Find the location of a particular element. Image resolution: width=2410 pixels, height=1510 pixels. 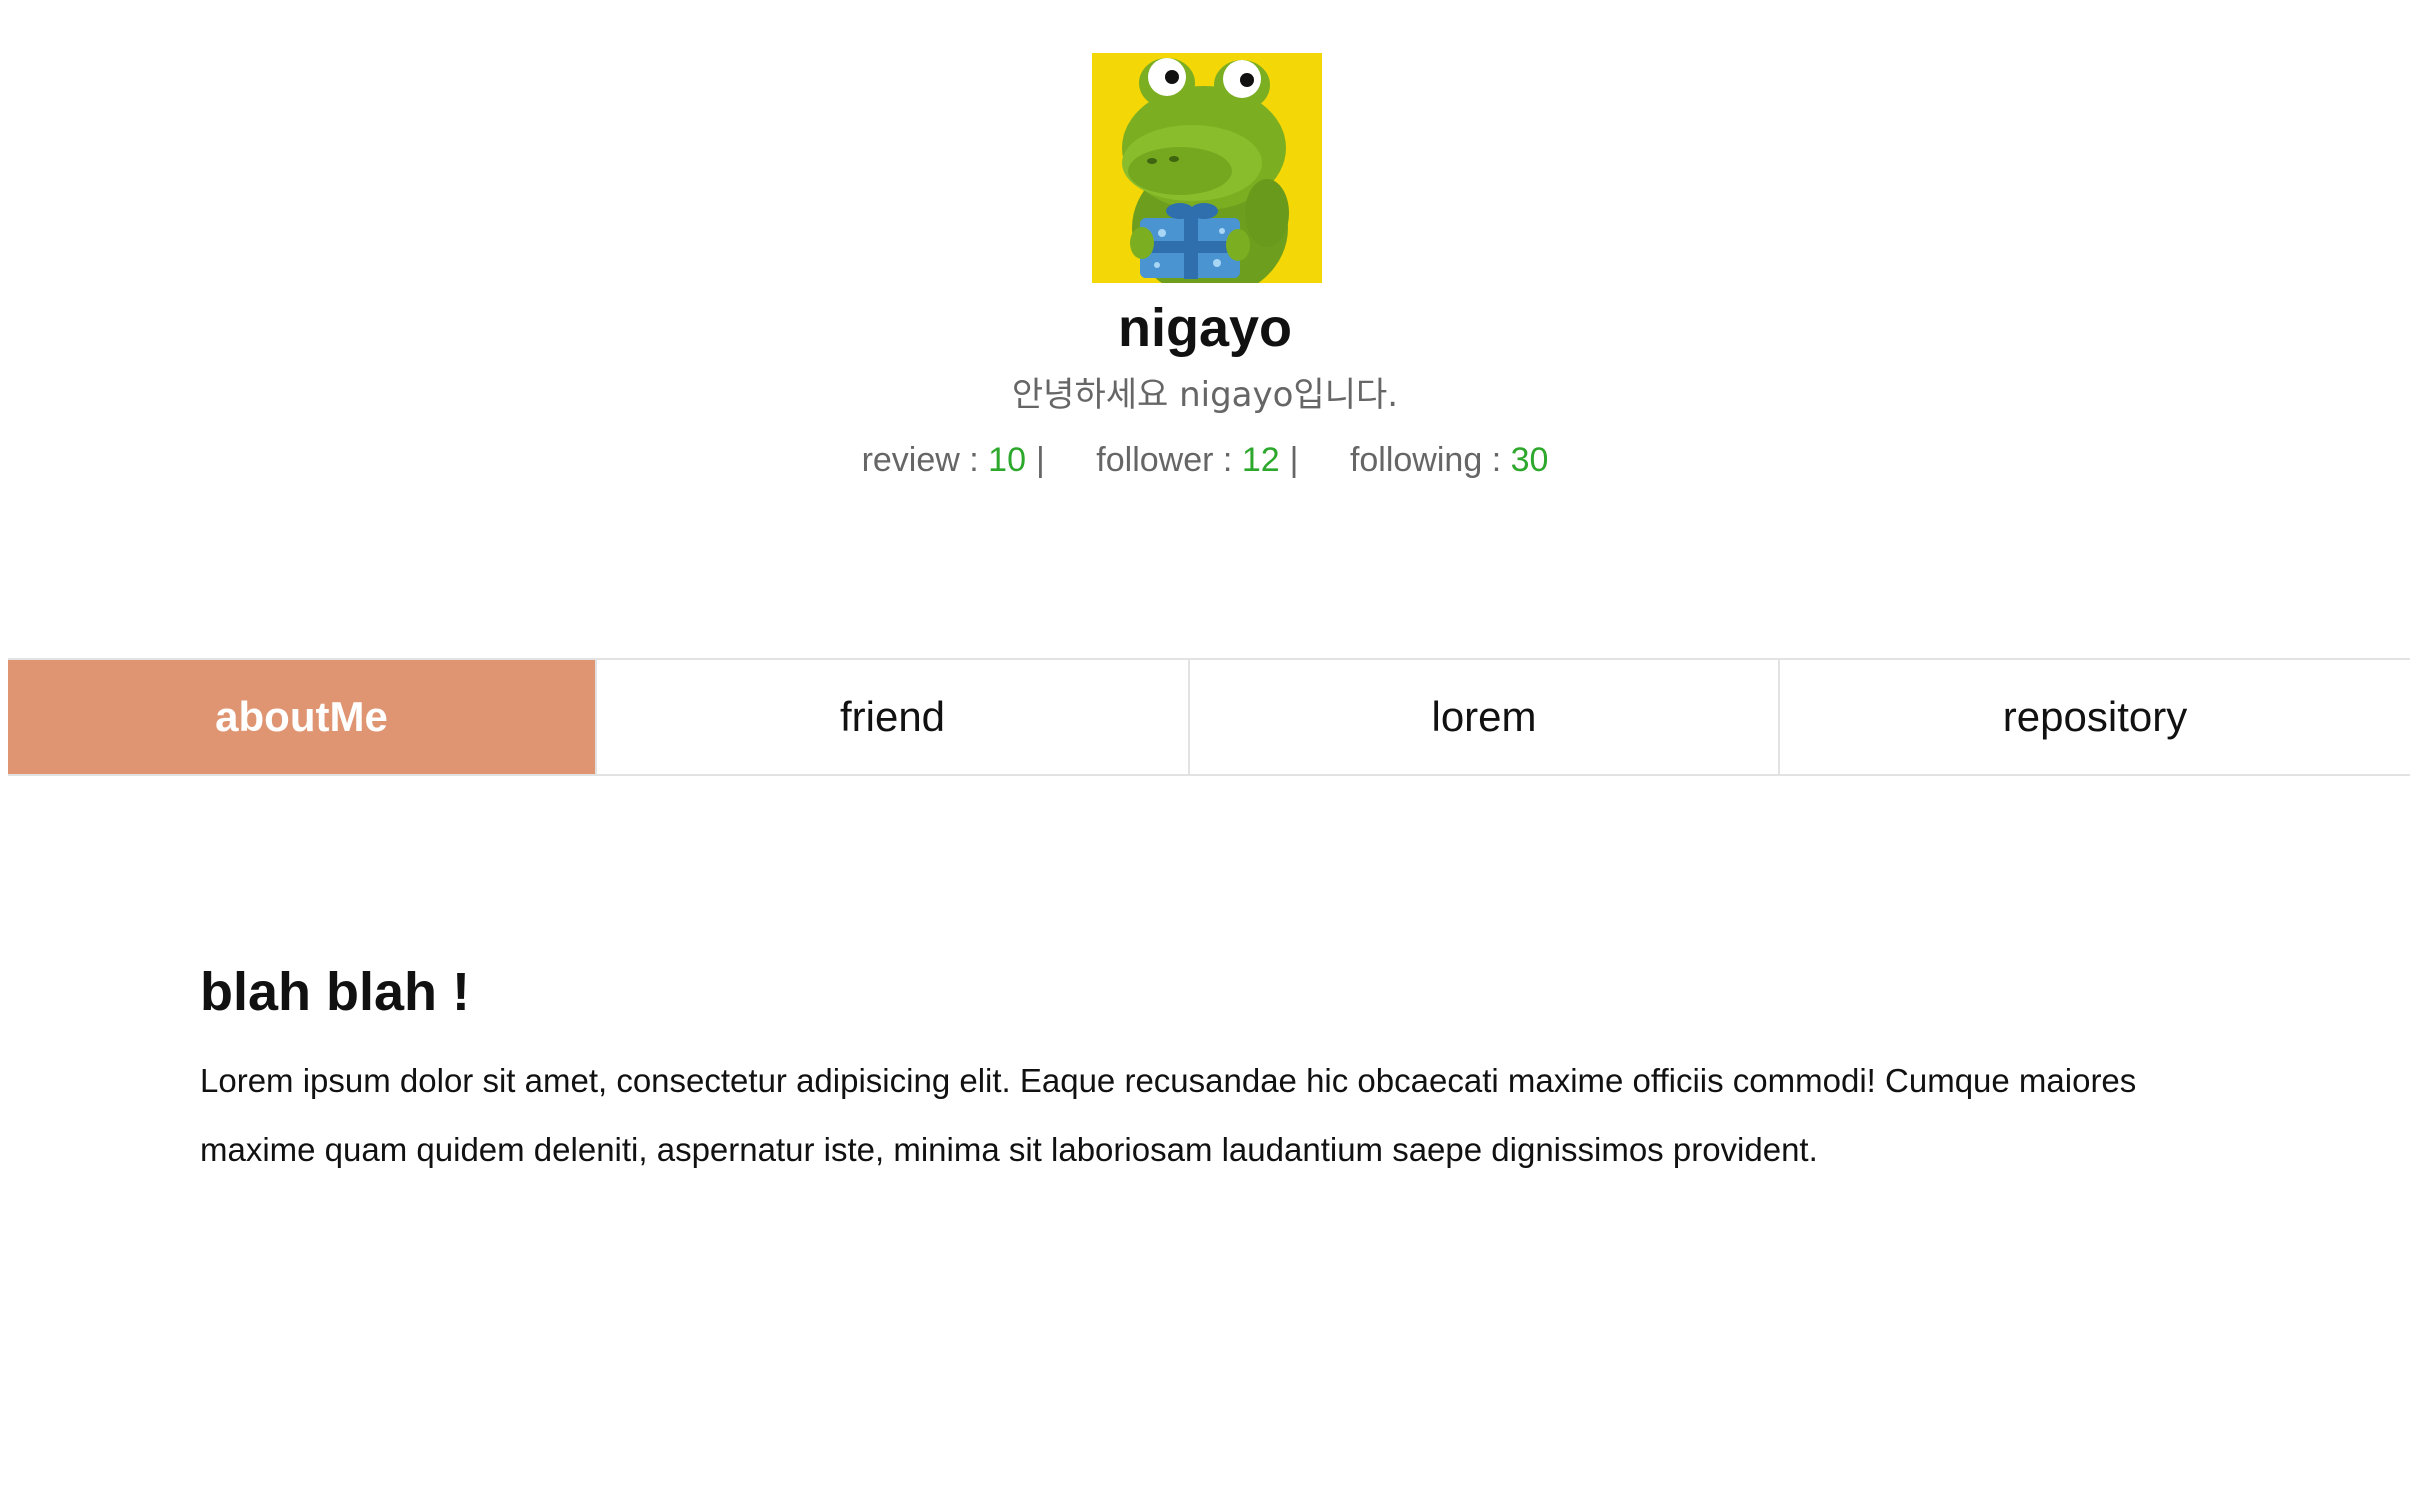

stat-review: review : 10 | is located at coordinates (953, 460).